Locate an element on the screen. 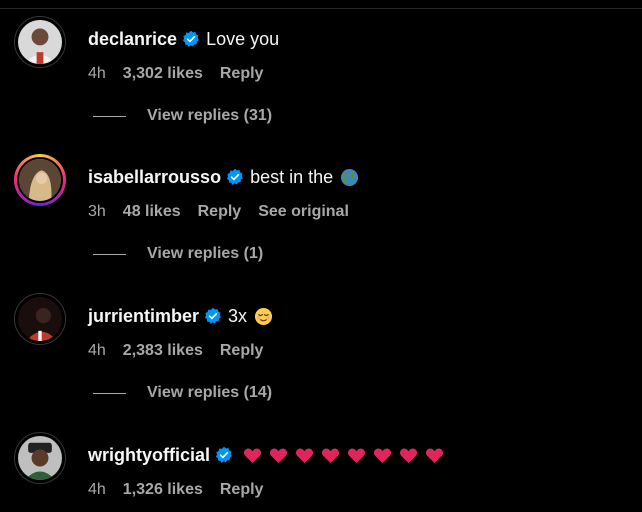  username: isabellarrousso is located at coordinates (154, 177).